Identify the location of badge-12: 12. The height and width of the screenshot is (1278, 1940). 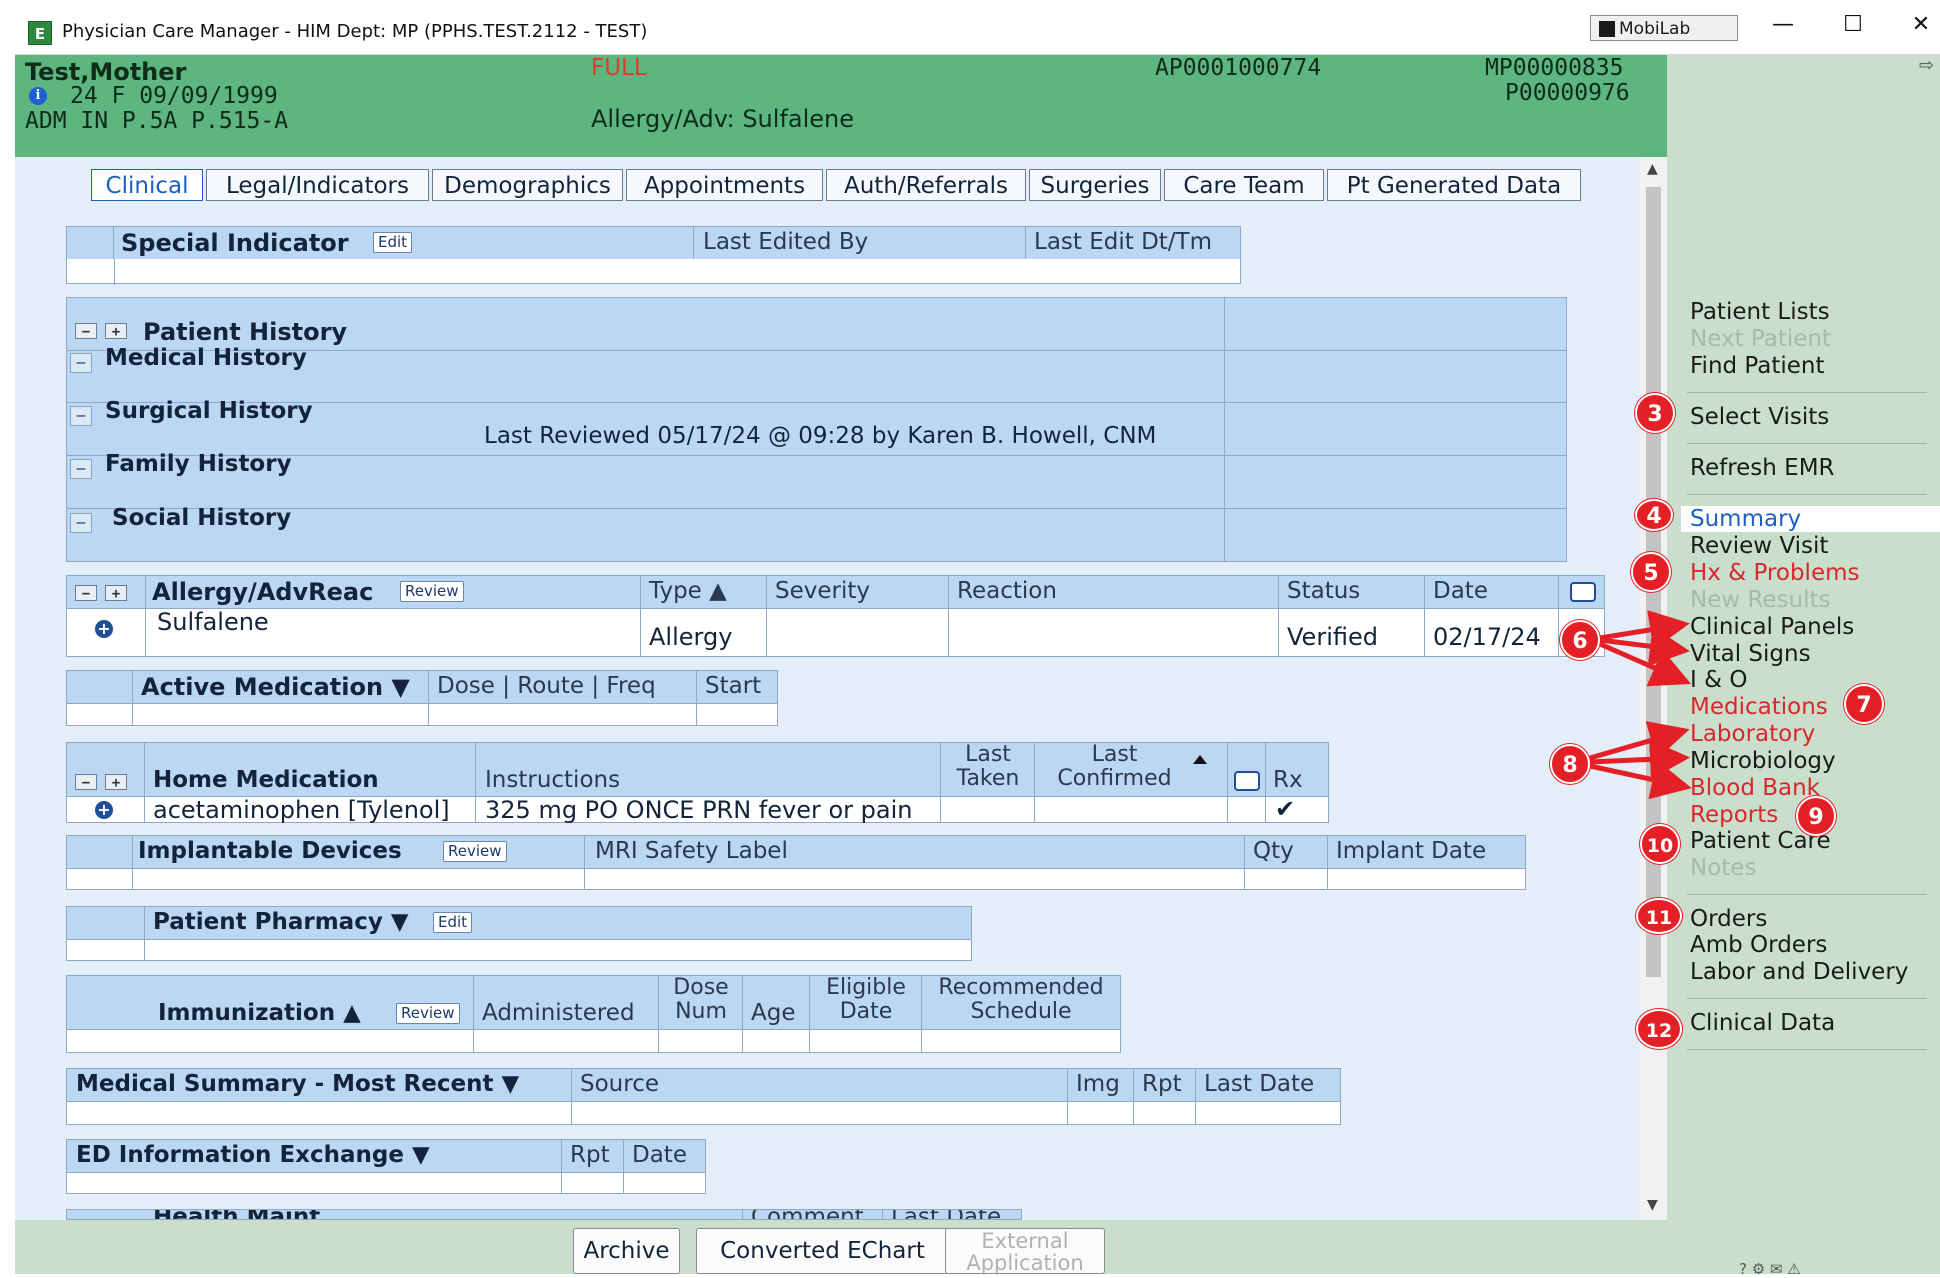
(1659, 1029).